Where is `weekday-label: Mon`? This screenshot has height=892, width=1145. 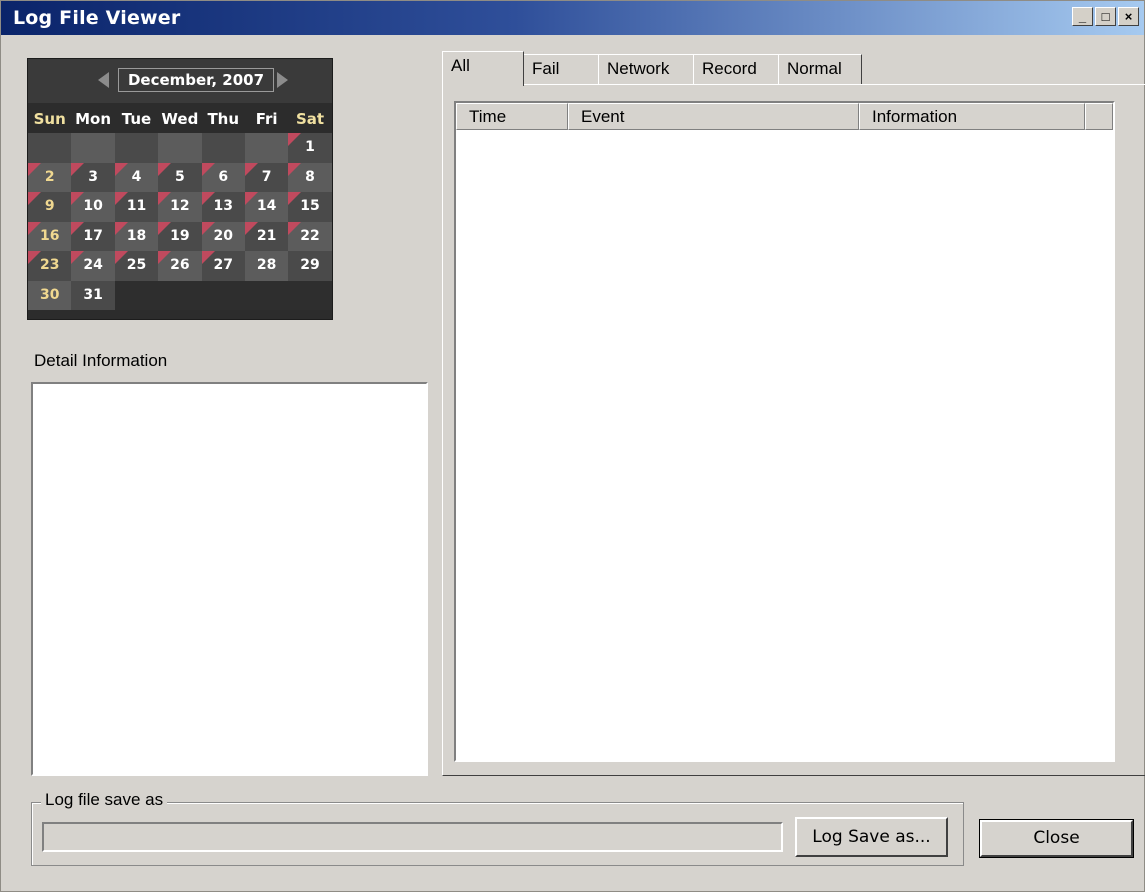
weekday-label: Mon is located at coordinates (93, 119).